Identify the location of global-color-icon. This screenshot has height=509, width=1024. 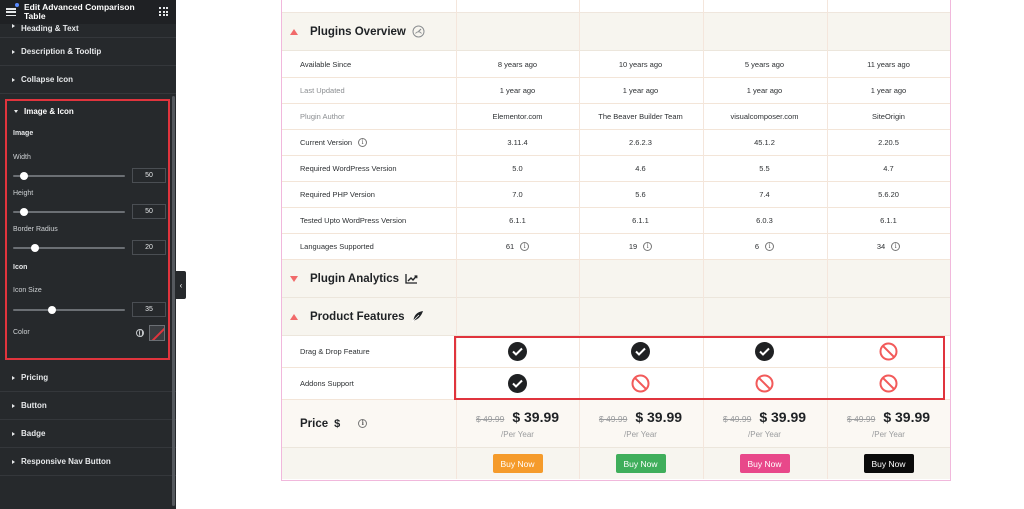
(140, 333).